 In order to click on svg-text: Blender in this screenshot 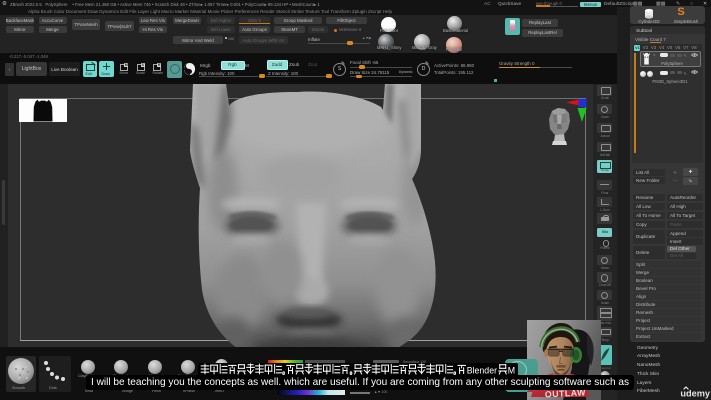, I will do `click(482, 370)`.